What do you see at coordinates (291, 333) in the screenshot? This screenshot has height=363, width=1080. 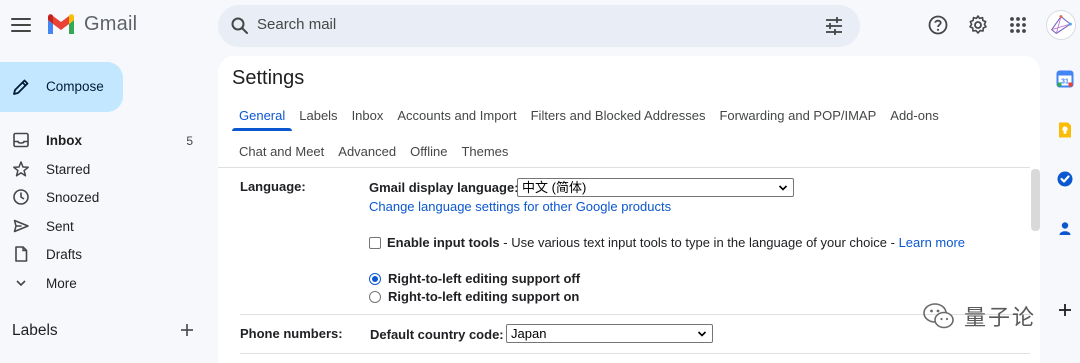 I see `phone-row-label: Phone numbers:` at bounding box center [291, 333].